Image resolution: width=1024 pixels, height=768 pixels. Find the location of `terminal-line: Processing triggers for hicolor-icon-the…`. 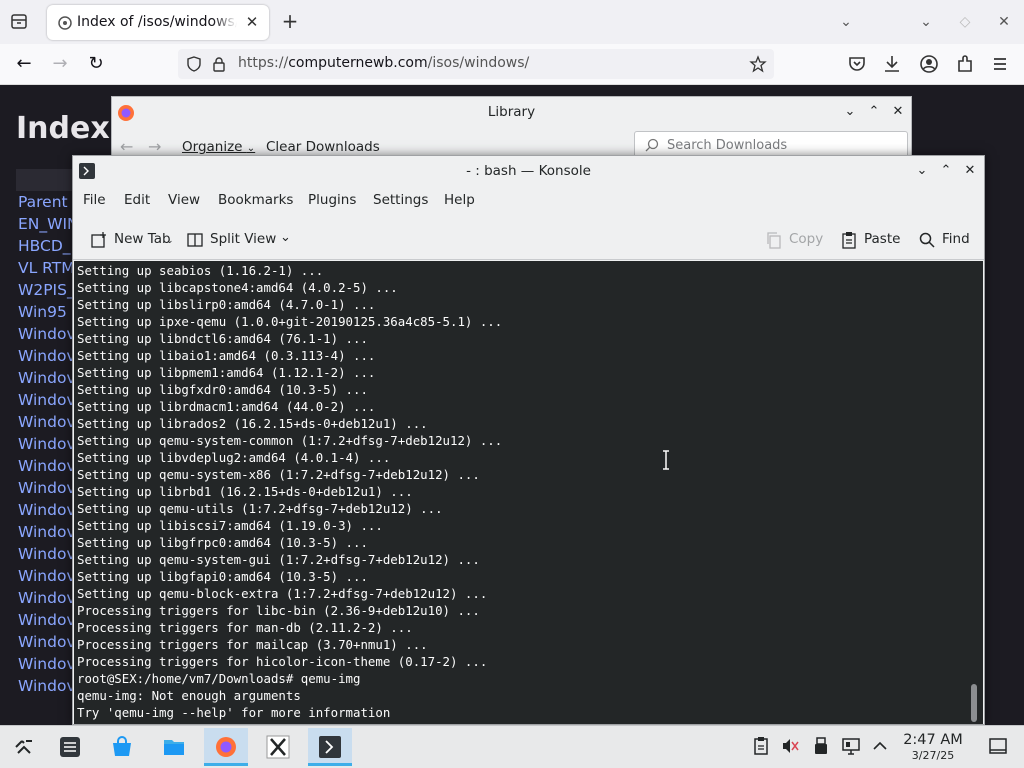

terminal-line: Processing triggers for hicolor-icon-the… is located at coordinates (282, 661).